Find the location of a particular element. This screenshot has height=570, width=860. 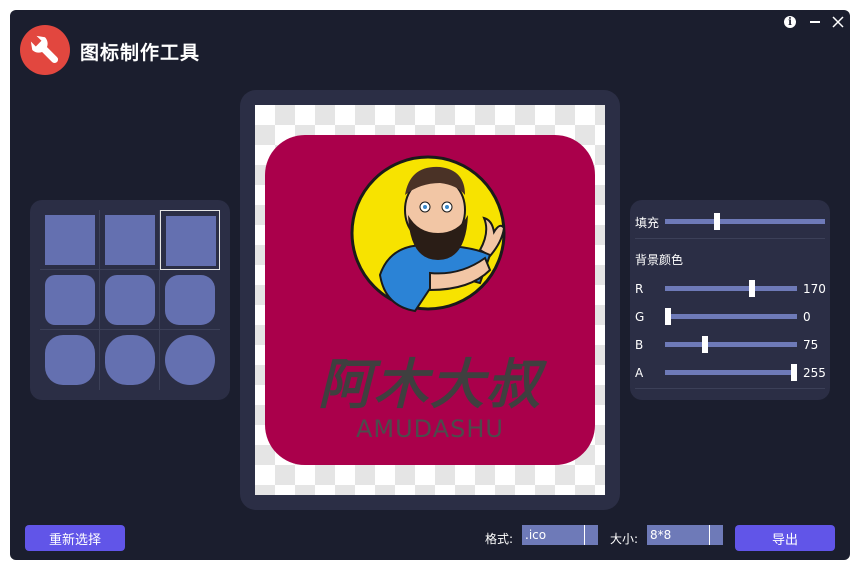

mascot-emblem is located at coordinates (428, 234).